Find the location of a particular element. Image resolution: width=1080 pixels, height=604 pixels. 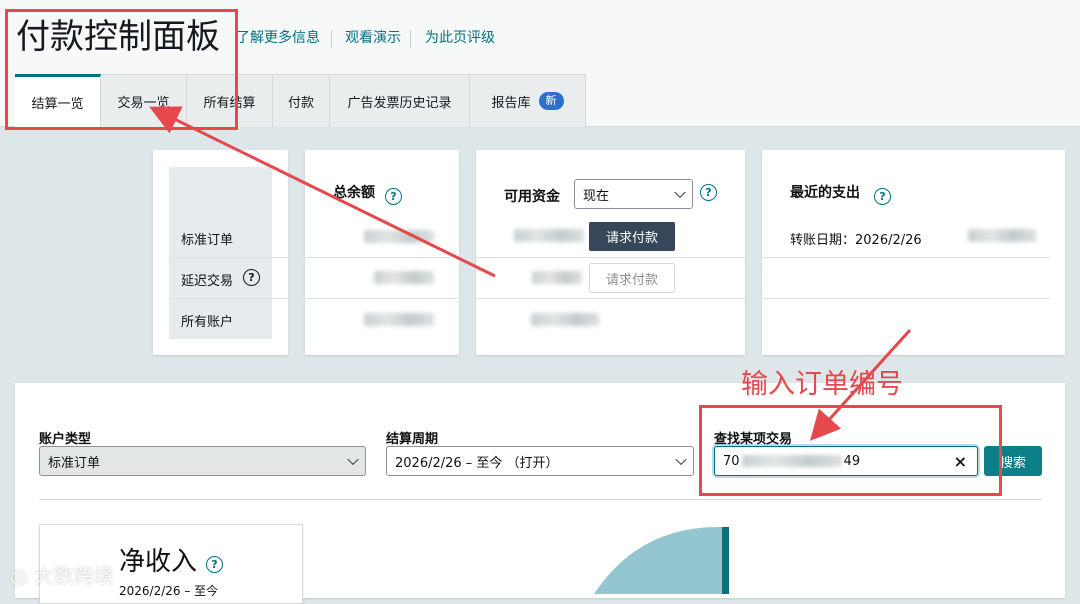

watermark-text: 大数跨境 is located at coordinates (73, 576).